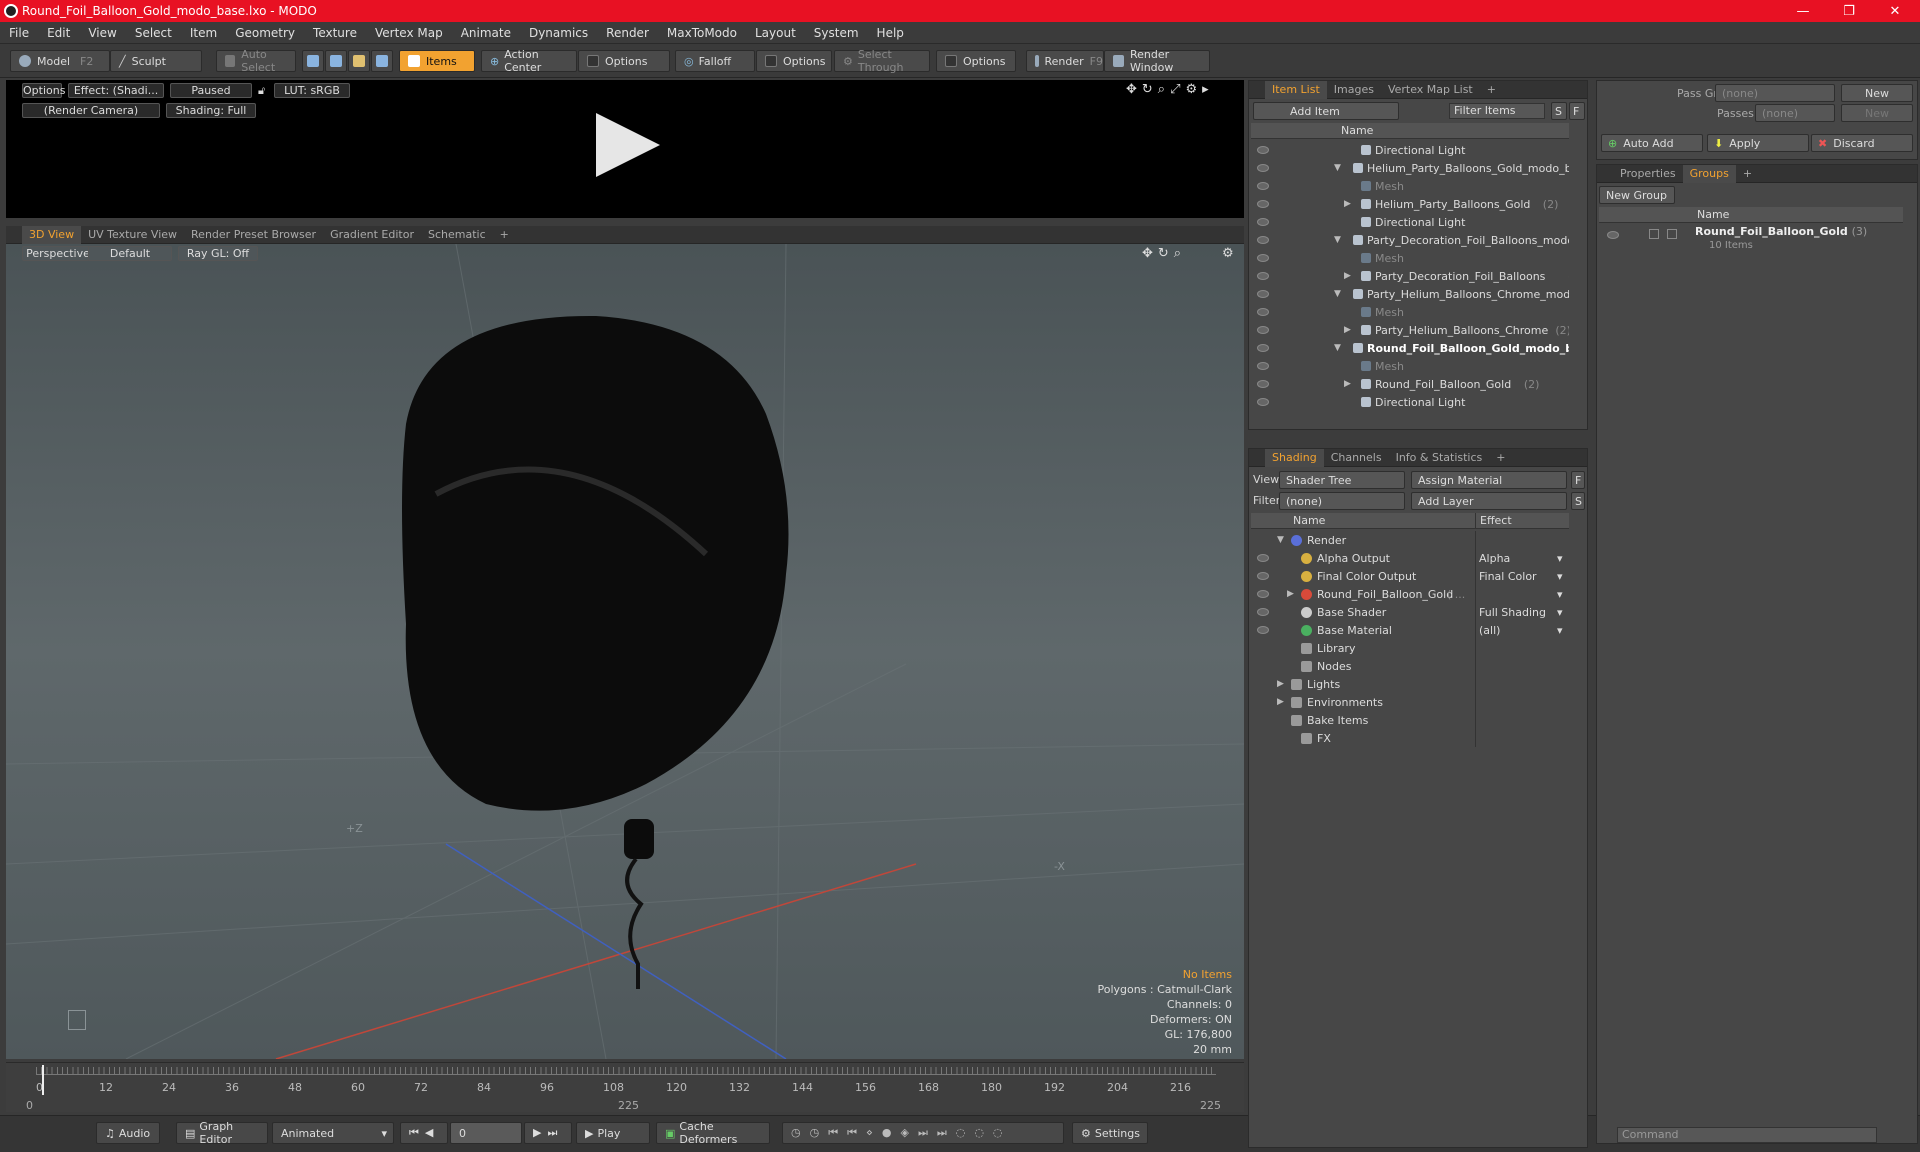  Describe the element at coordinates (43, 1080) in the screenshot. I see `playhead-marker` at that location.